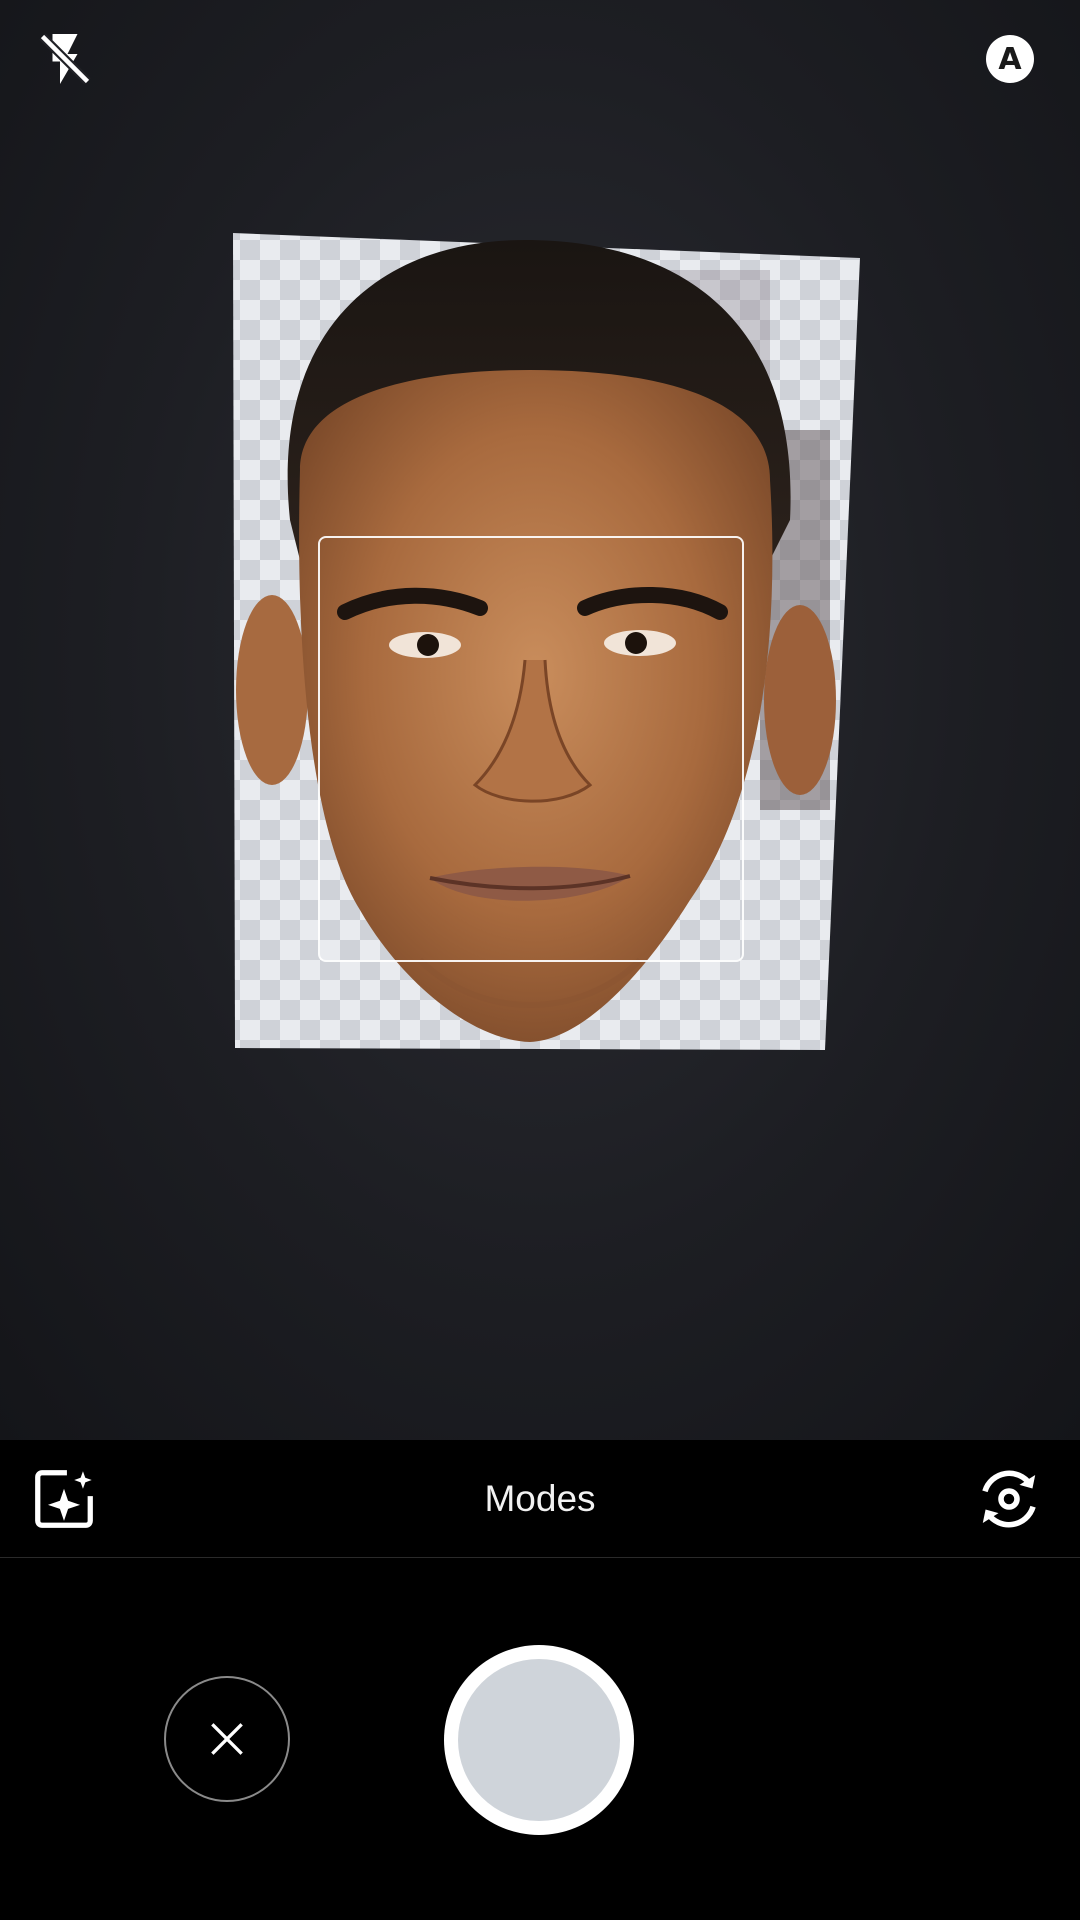  I want to click on close-icon, so click(227, 1739).